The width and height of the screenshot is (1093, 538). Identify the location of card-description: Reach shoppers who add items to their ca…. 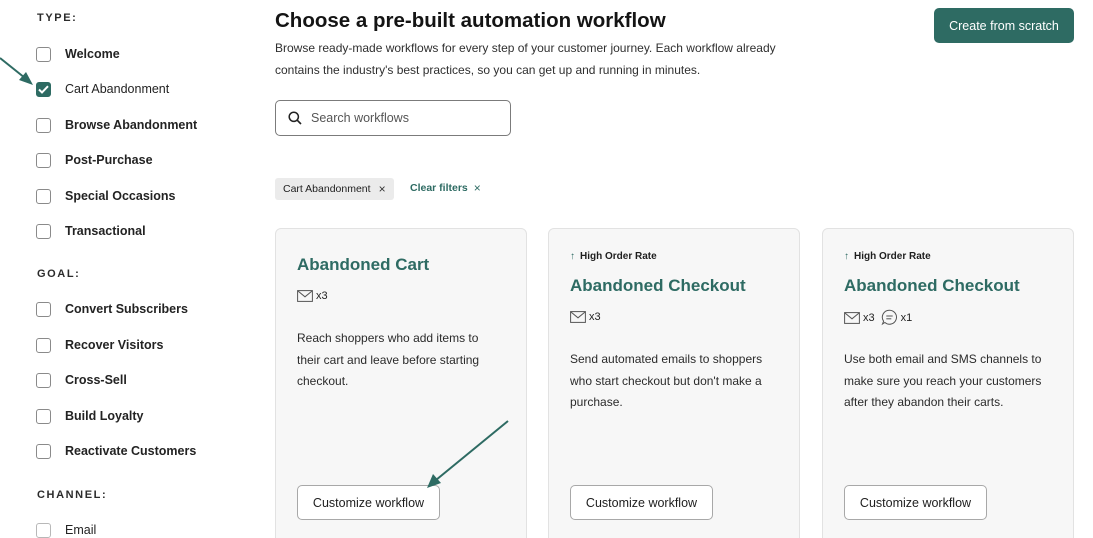
(388, 359).